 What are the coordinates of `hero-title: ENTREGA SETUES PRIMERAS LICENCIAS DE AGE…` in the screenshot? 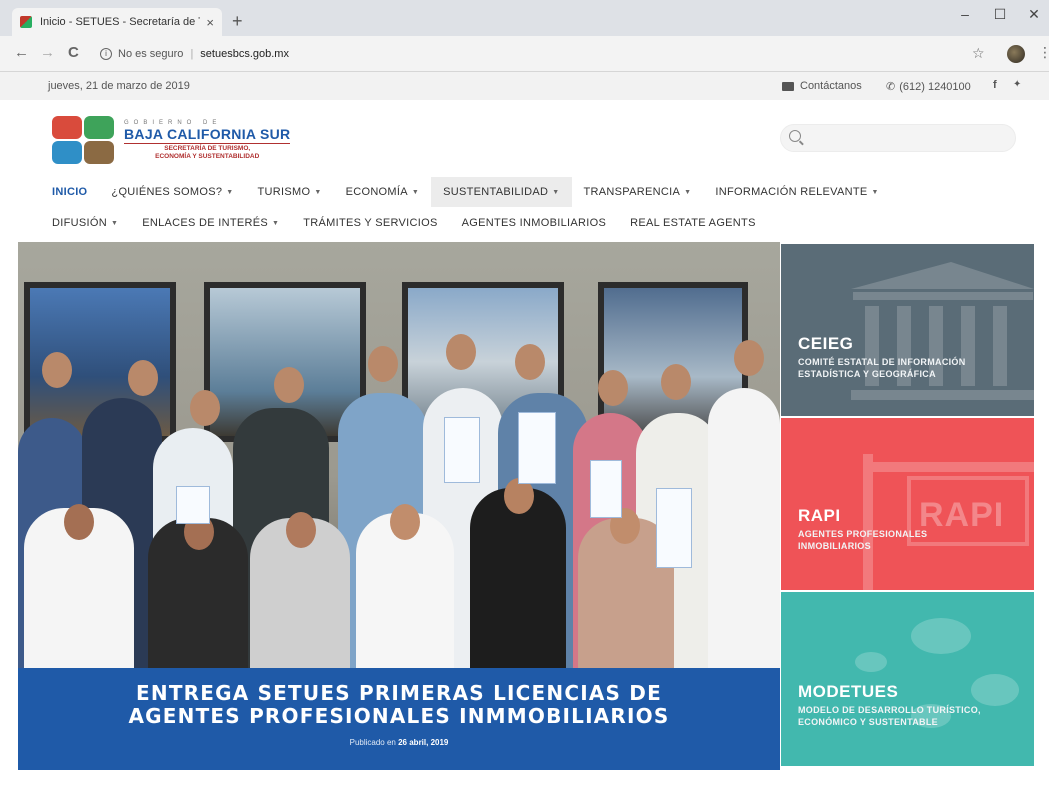 It's located at (399, 698).